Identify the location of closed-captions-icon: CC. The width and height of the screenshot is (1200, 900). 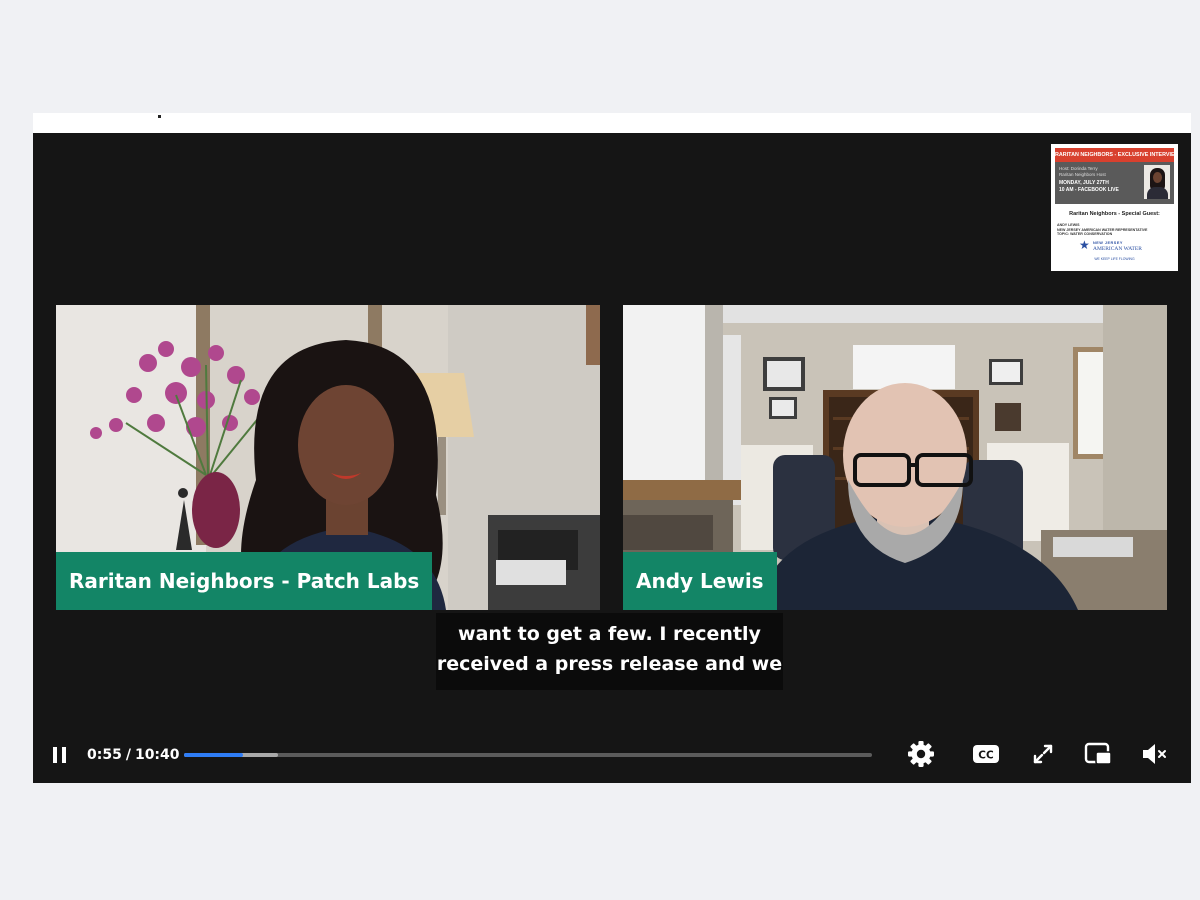
(986, 754).